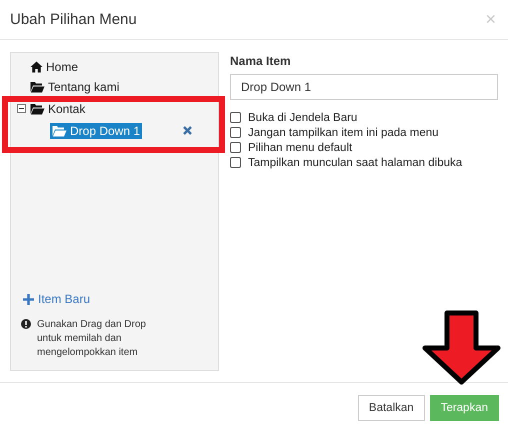  Describe the element at coordinates (364, 87) in the screenshot. I see `item-name-field: Drop Down 1` at that location.